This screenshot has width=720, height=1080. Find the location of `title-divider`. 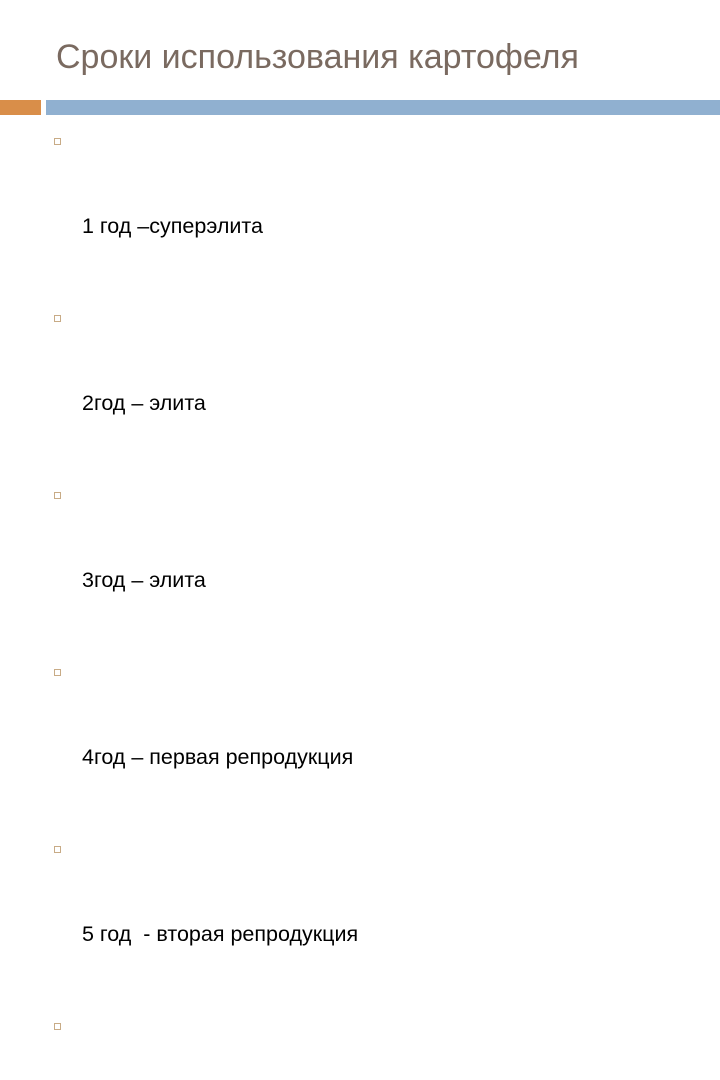

title-divider is located at coordinates (360, 107).